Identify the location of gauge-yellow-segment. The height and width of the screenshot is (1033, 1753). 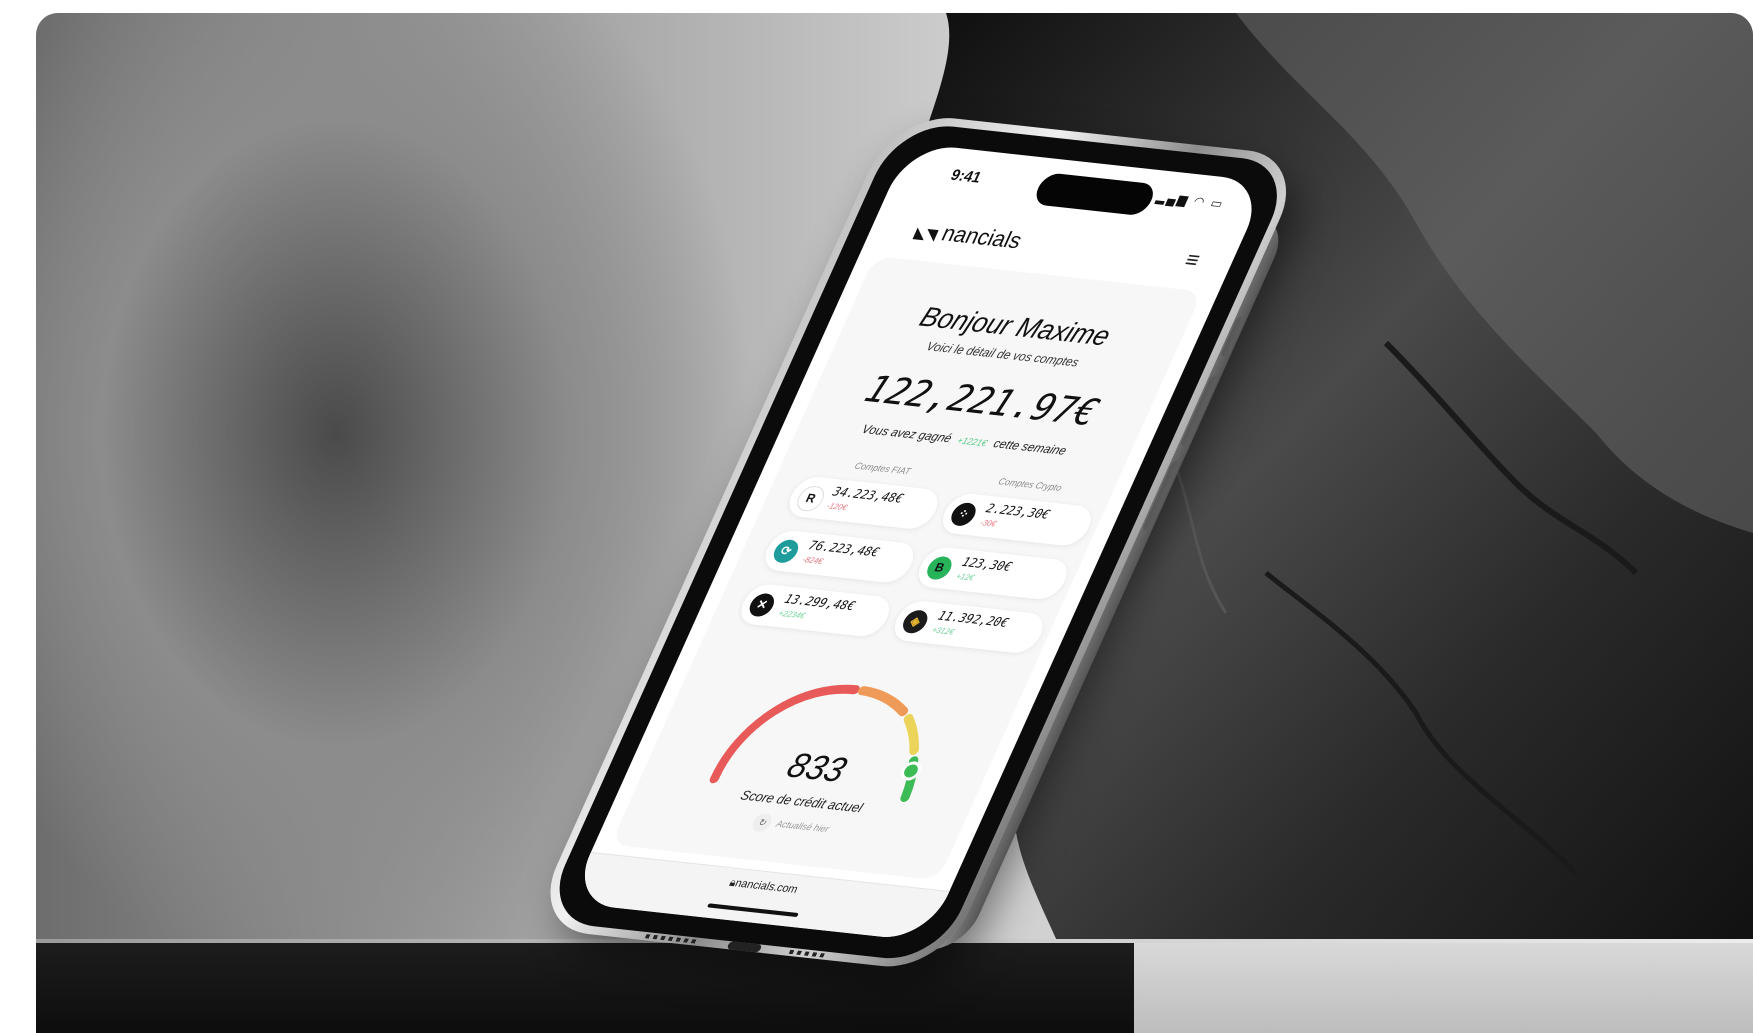
(911, 734).